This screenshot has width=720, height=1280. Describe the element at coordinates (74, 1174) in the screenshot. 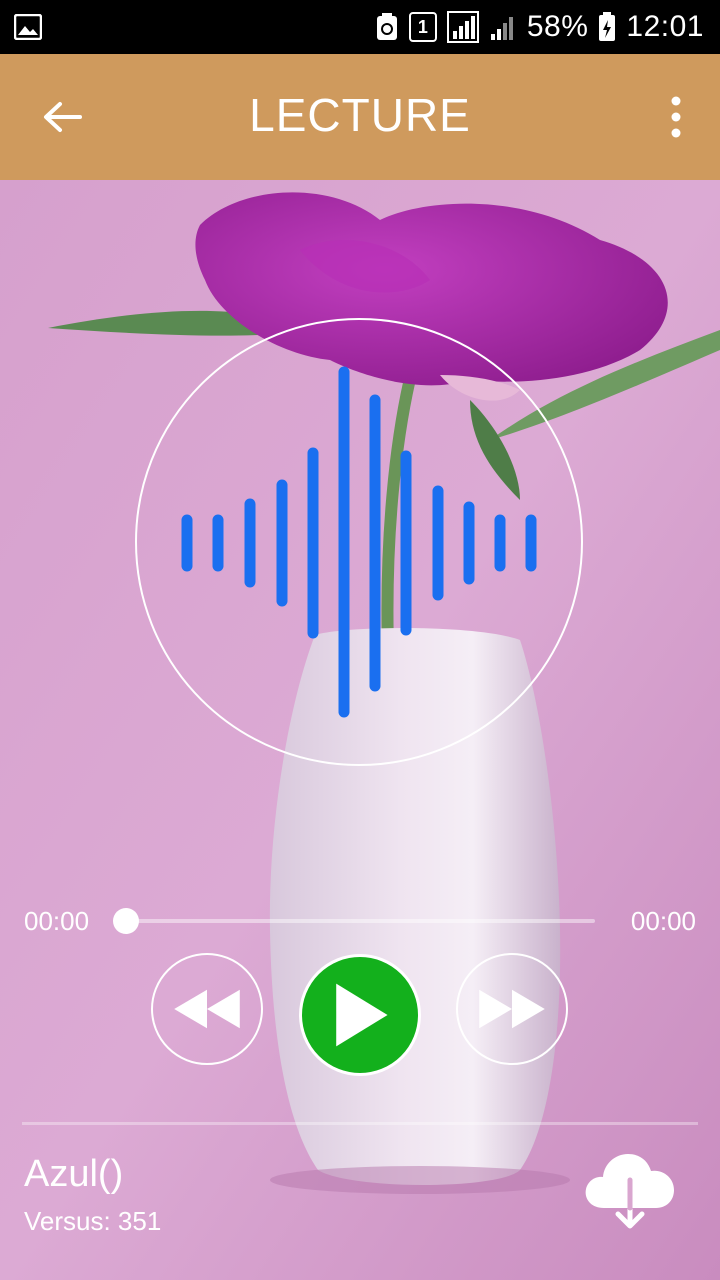

I see `track-title: Azul()` at that location.